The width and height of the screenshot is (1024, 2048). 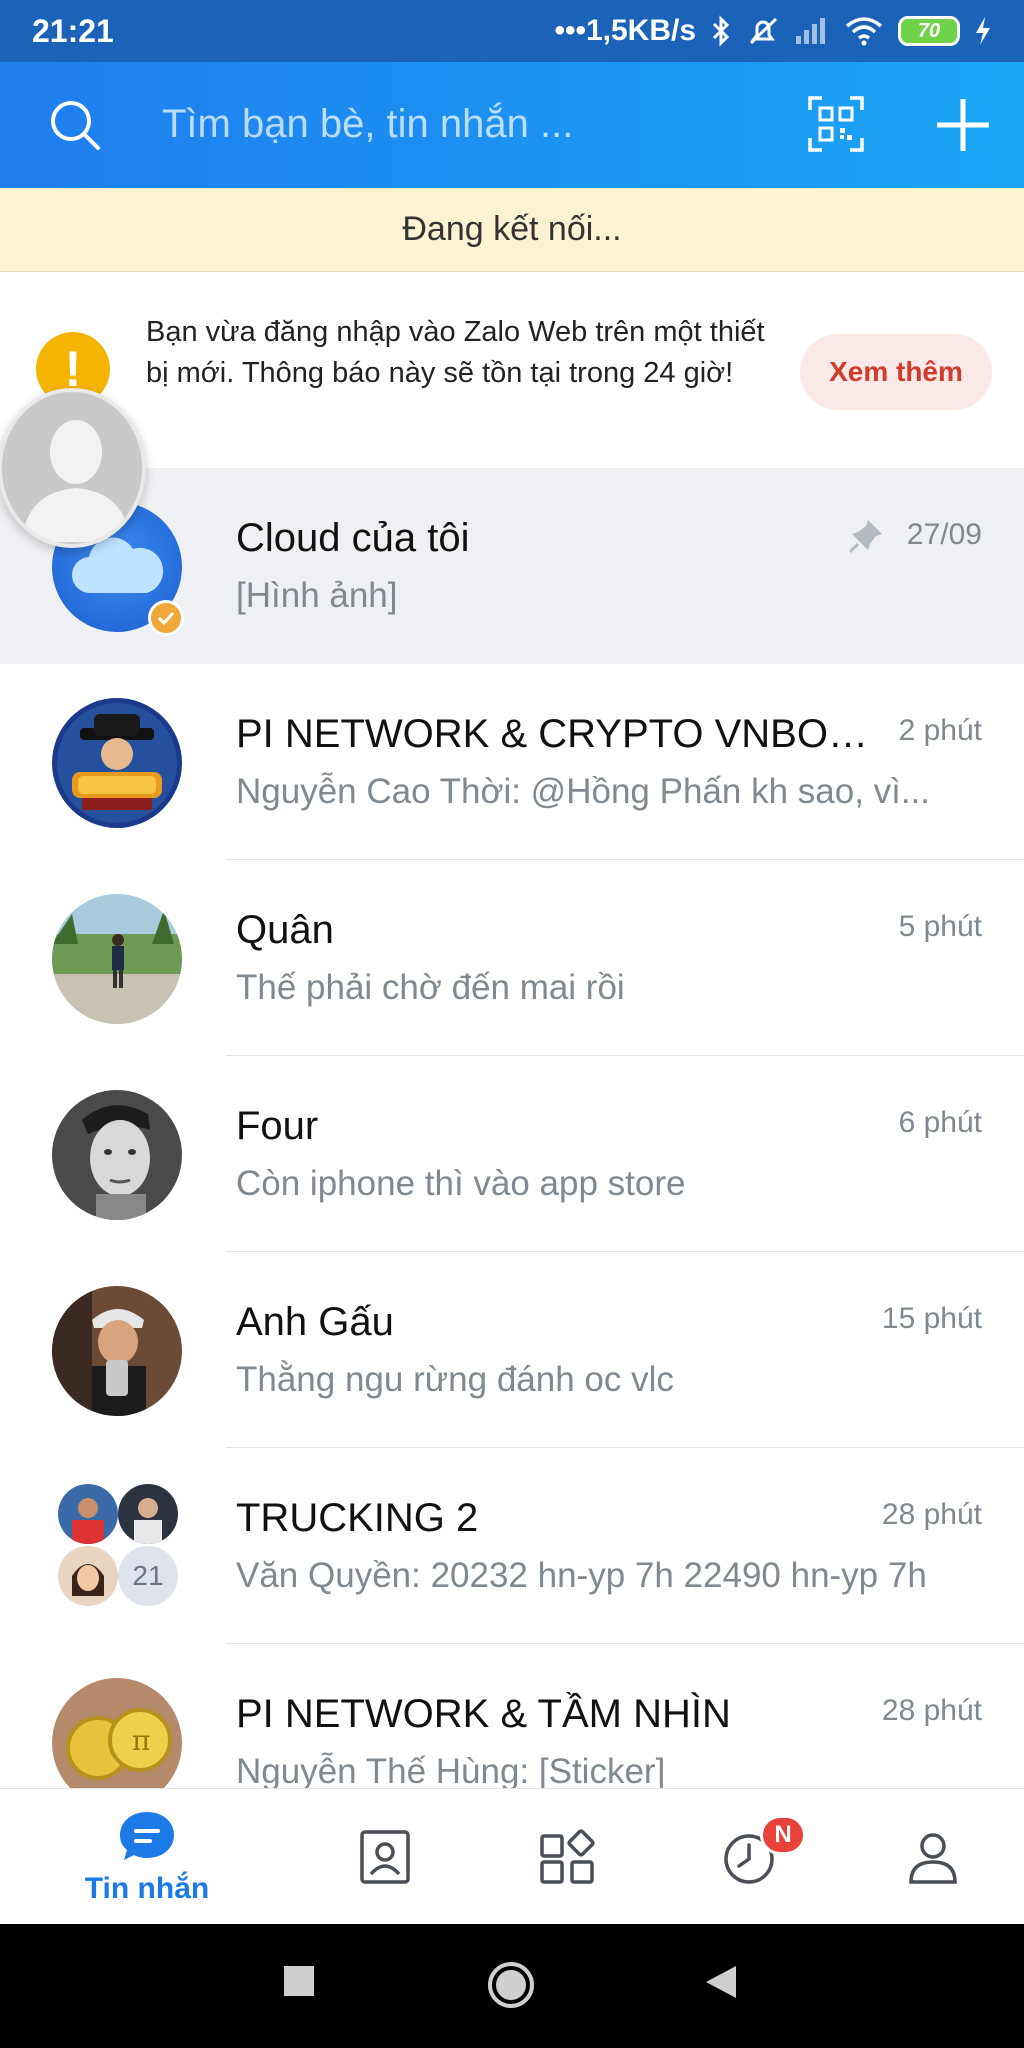 I want to click on apps-grid-icon, so click(x=567, y=1856).